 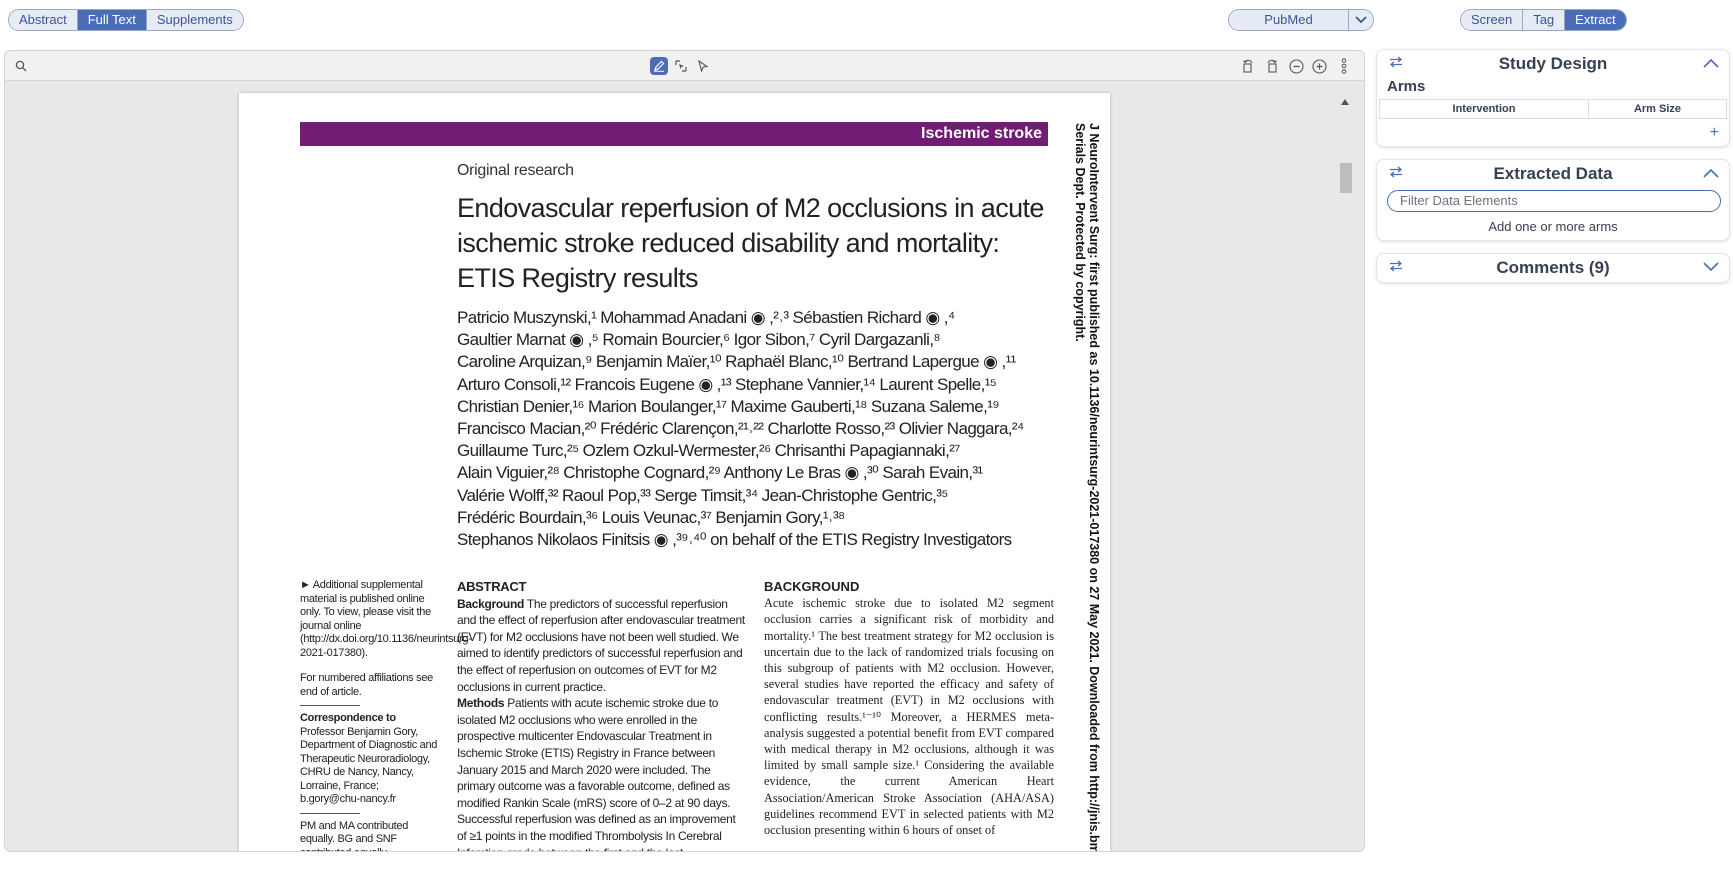 What do you see at coordinates (1595, 20) in the screenshot?
I see `tab-extract: Extract` at bounding box center [1595, 20].